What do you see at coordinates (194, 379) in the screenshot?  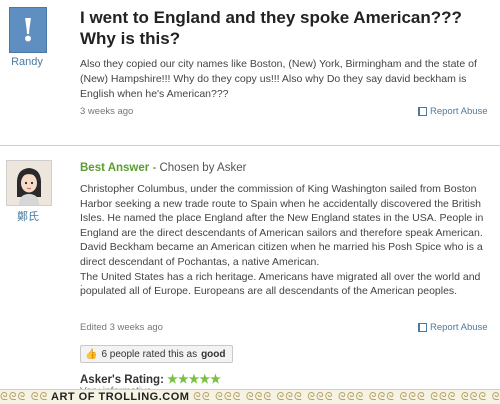 I see `star-rating-icon: ★★★★★` at bounding box center [194, 379].